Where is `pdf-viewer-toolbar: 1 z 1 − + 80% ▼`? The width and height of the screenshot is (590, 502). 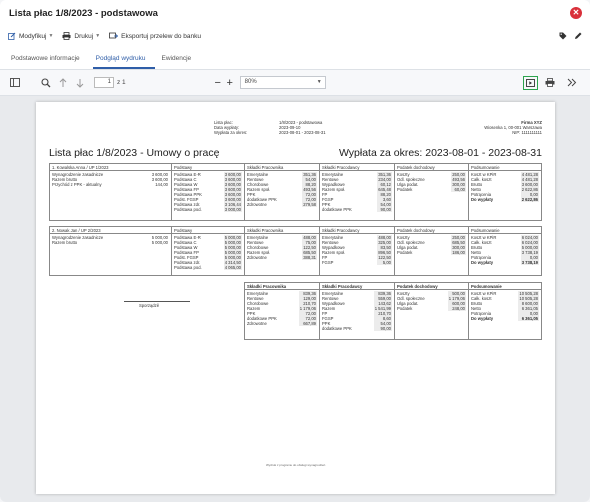 pdf-viewer-toolbar: 1 z 1 − + 80% ▼ is located at coordinates (295, 83).